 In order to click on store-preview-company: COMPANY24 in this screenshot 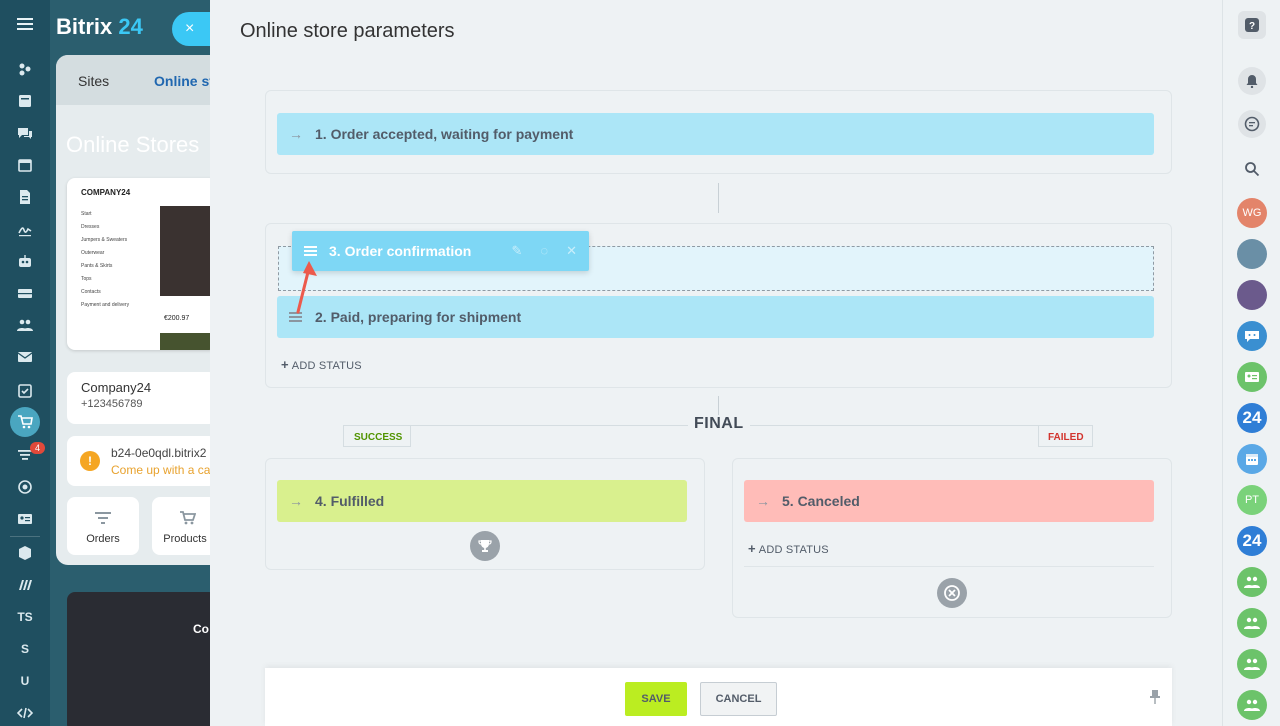, I will do `click(106, 192)`.